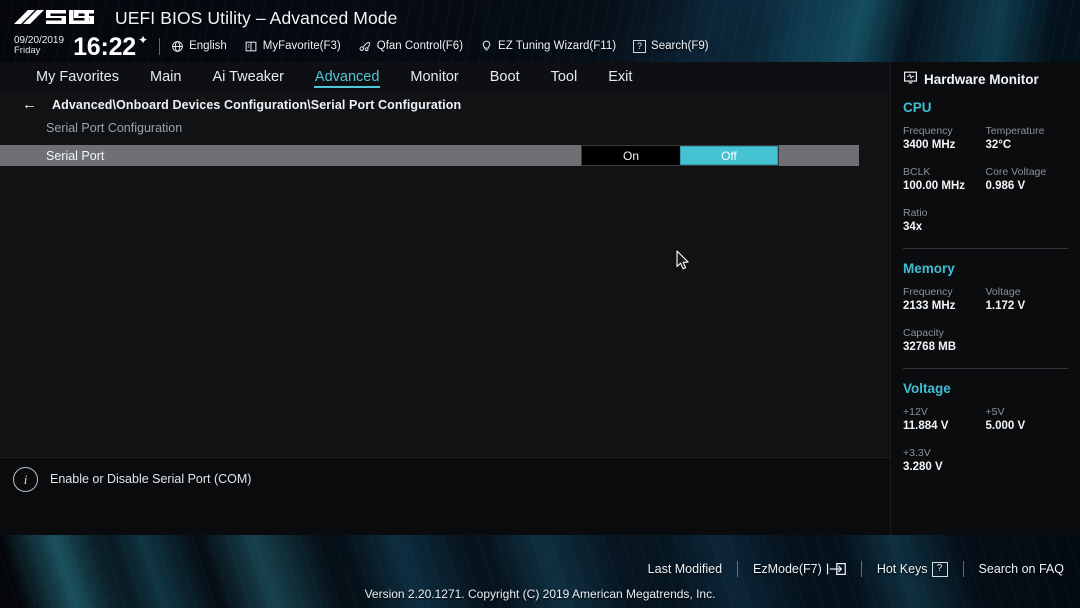  I want to click on weekday-value: Friday, so click(27, 50).